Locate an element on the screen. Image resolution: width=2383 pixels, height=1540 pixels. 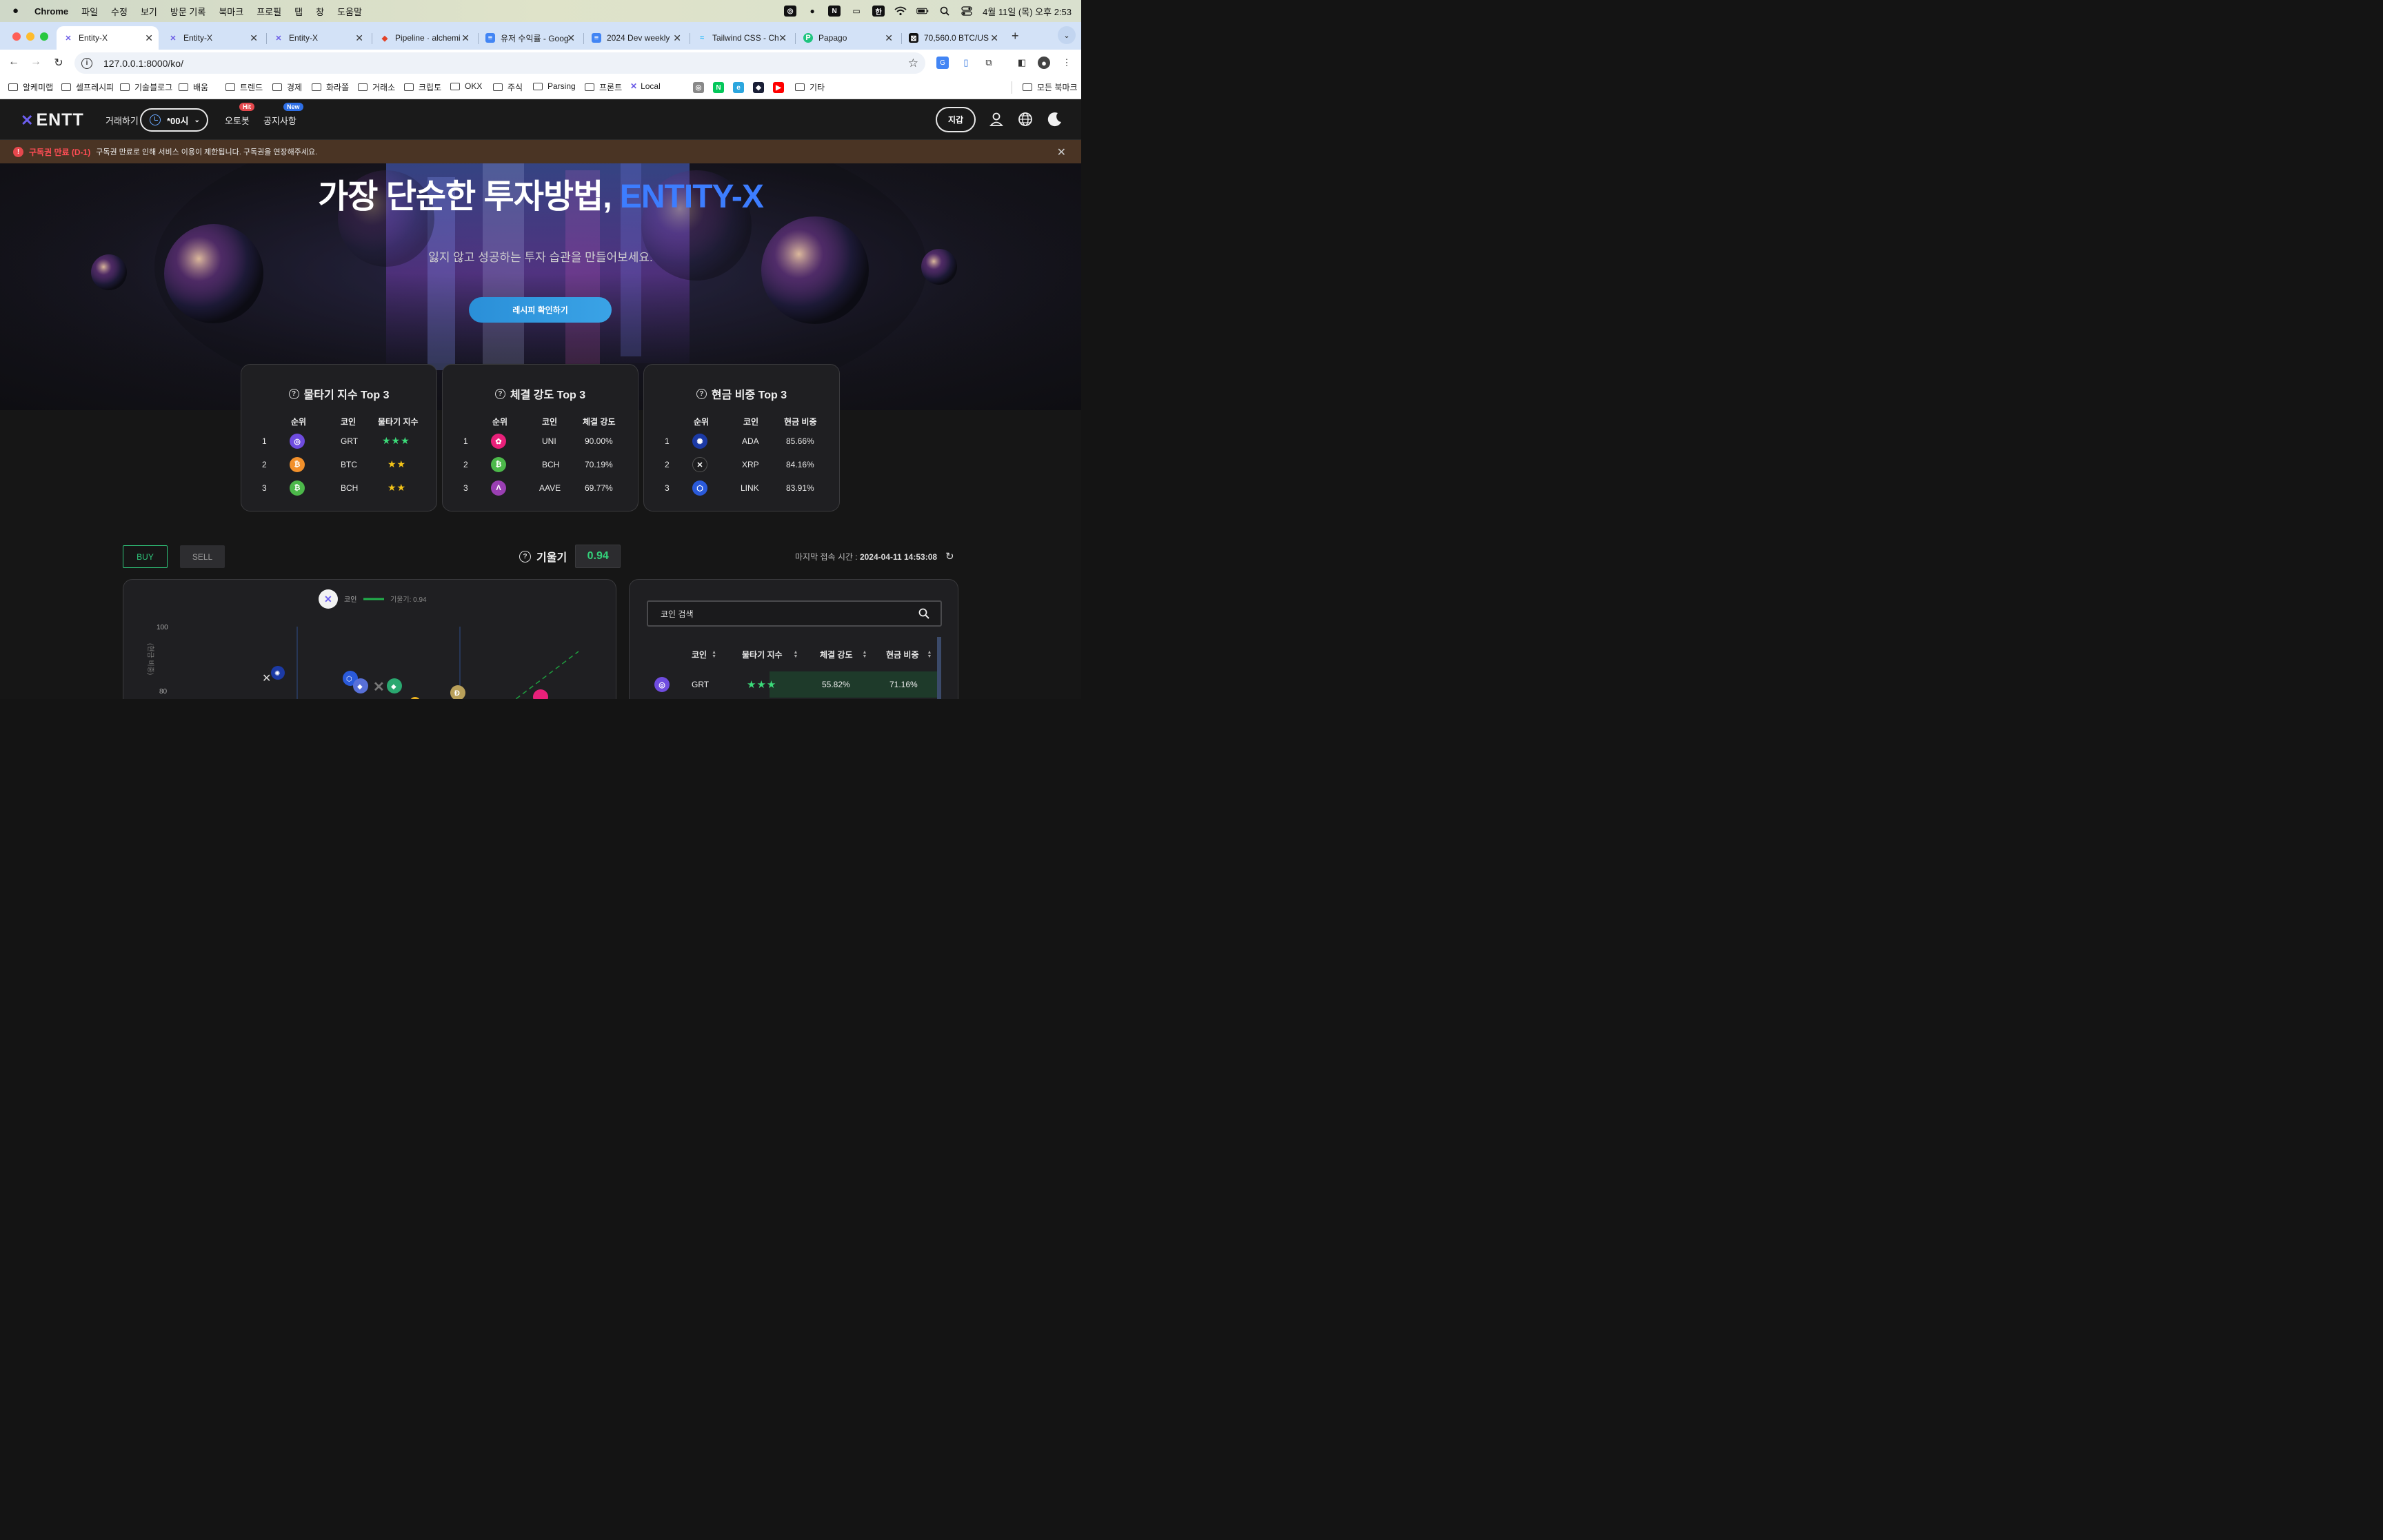
sell-tab-button: SELL is located at coordinates (202, 557).